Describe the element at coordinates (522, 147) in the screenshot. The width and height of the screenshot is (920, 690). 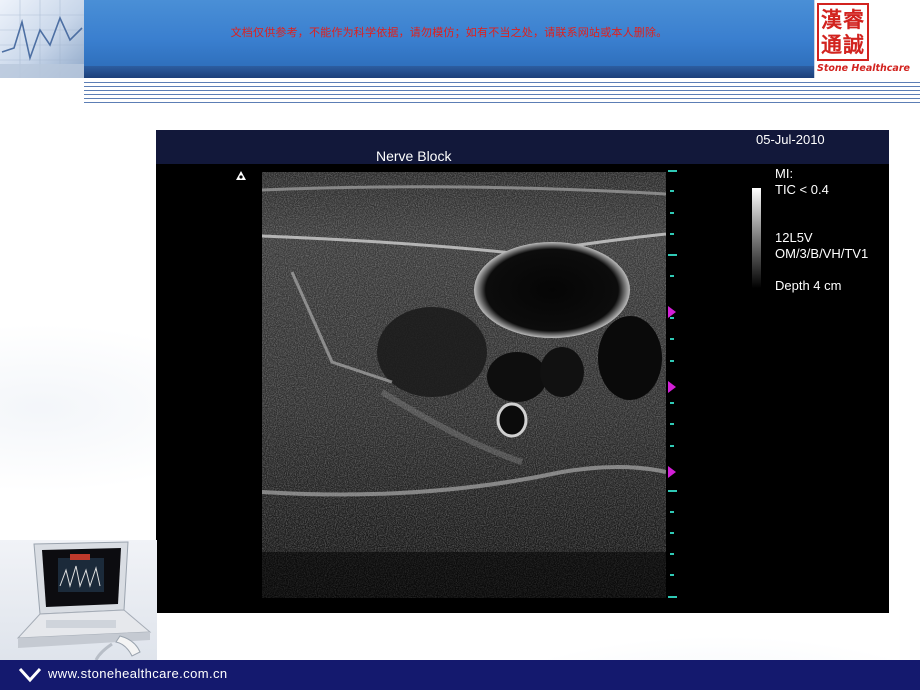
I see `ultrasound-top-bar: 05-Jul-2010 Nerve Block` at that location.